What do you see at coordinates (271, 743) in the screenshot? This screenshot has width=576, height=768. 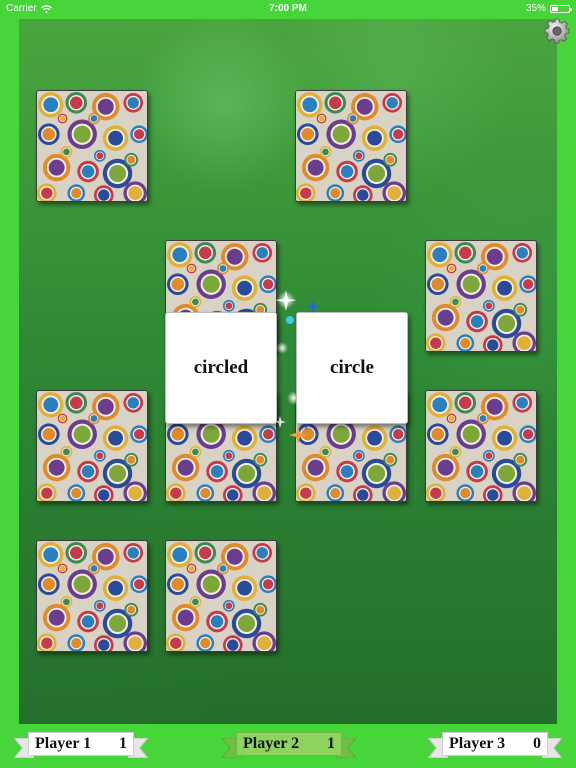 I see `player-name: Player 2` at bounding box center [271, 743].